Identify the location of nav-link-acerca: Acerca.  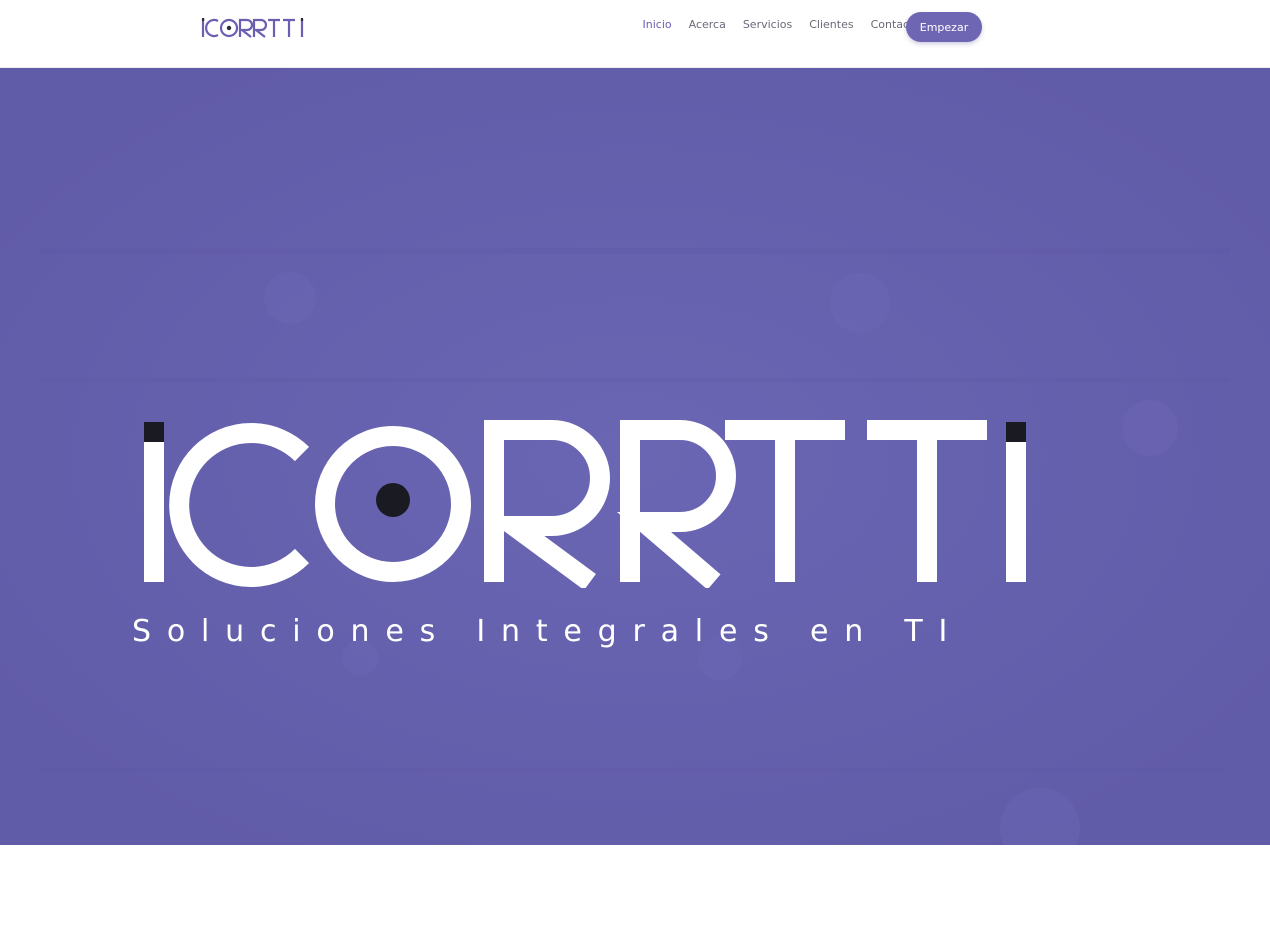
(707, 25).